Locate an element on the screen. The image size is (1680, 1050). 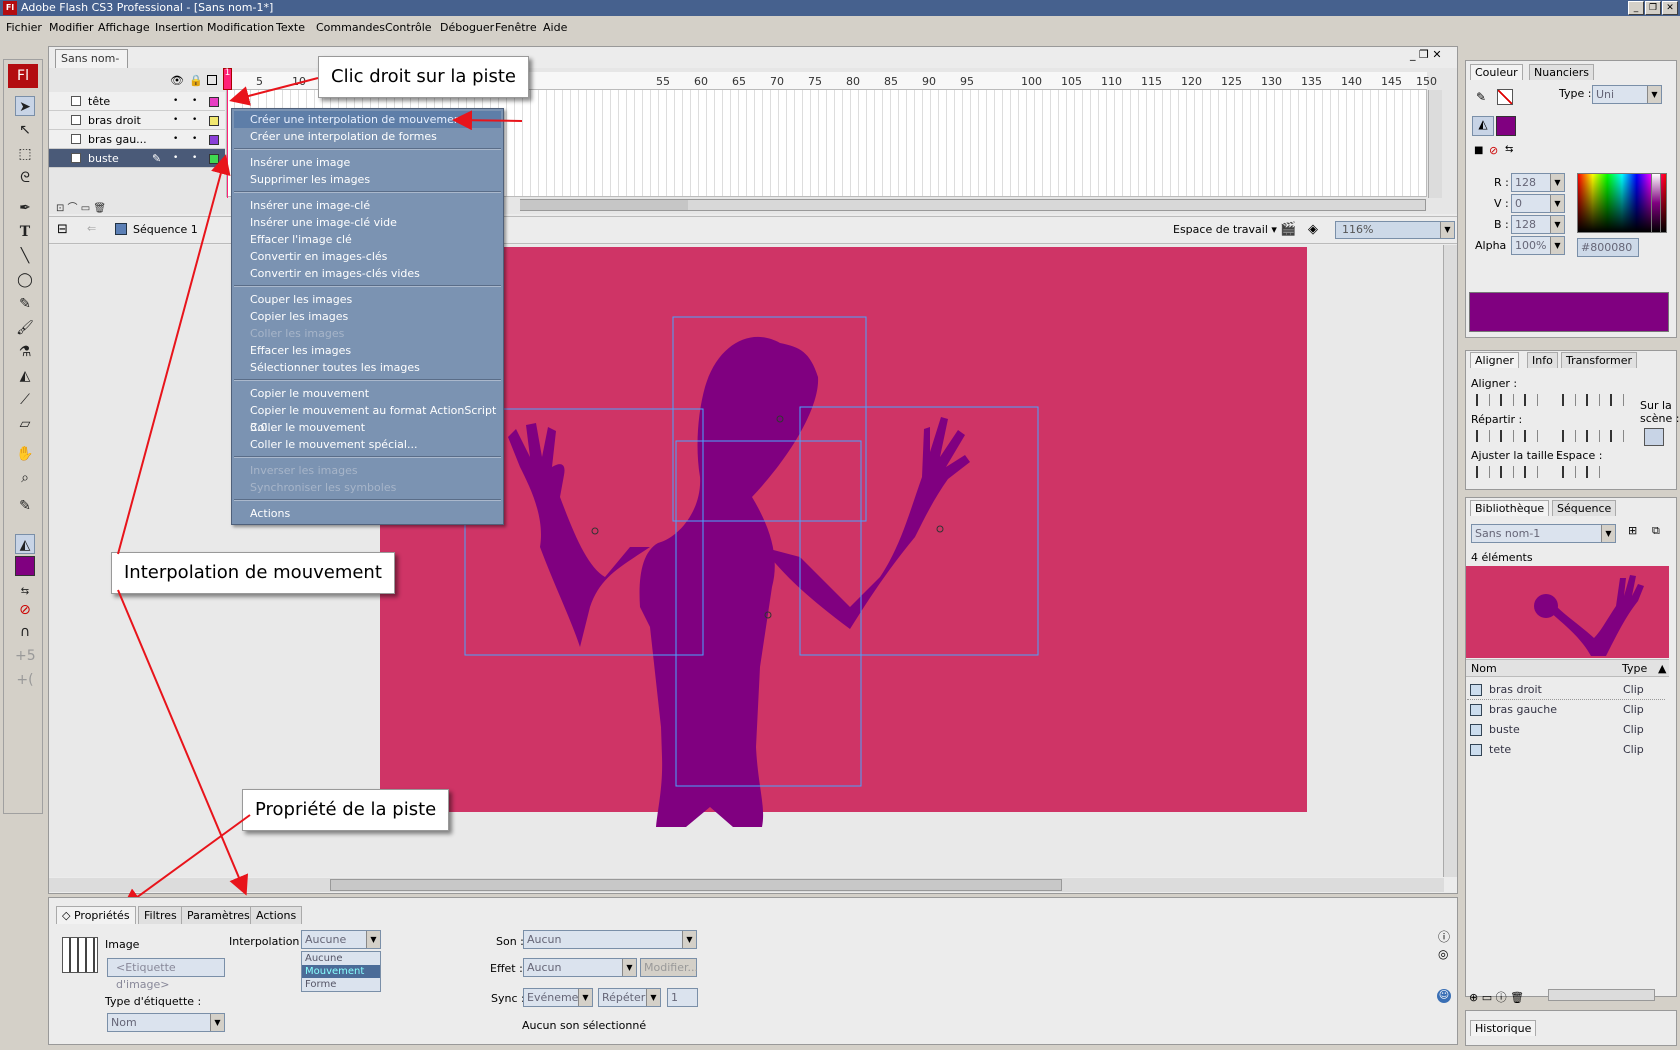
library-item: tete Clip is located at coordinates (1566, 750).